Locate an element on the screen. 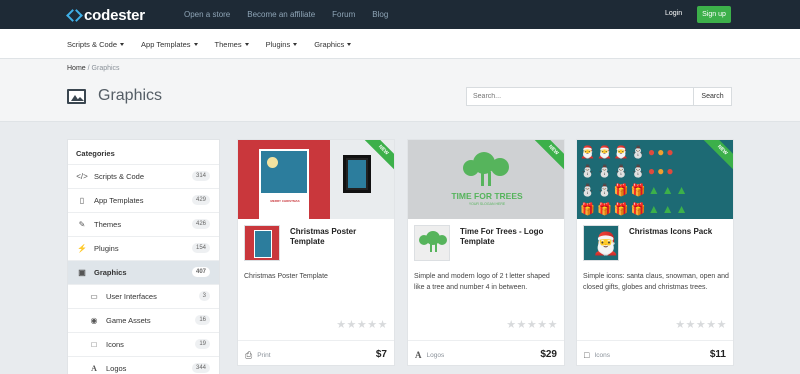  sidebar-item-themes: ✎ Themes 426 is located at coordinates (143, 225).